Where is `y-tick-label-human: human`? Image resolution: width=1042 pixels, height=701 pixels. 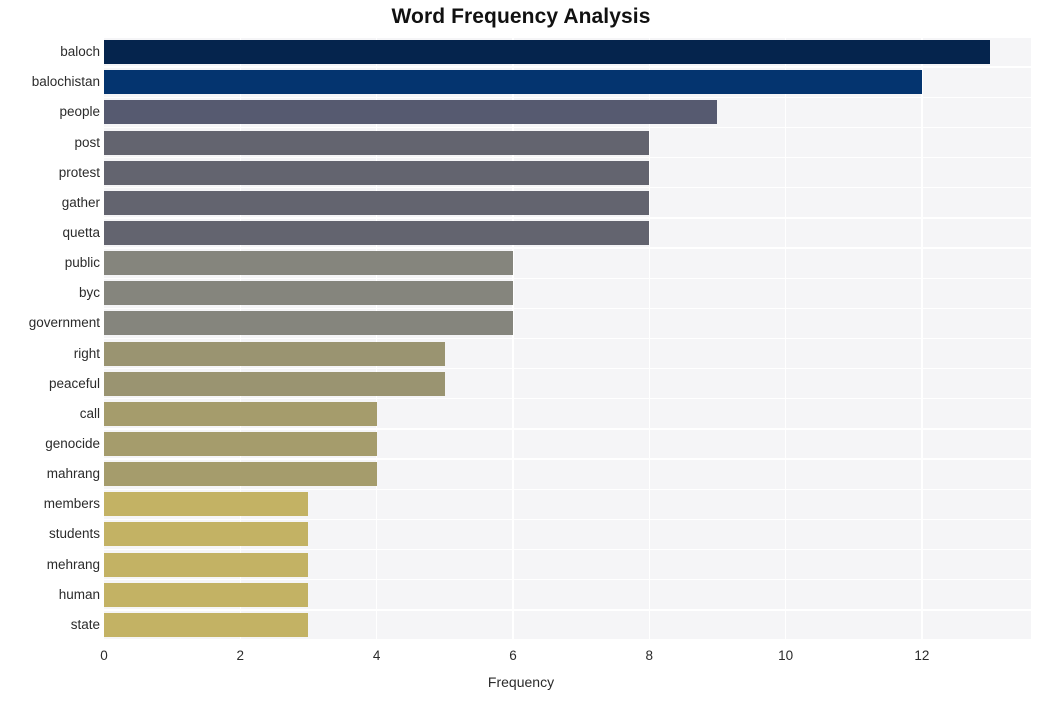
y-tick-label-human: human is located at coordinates (79, 594).